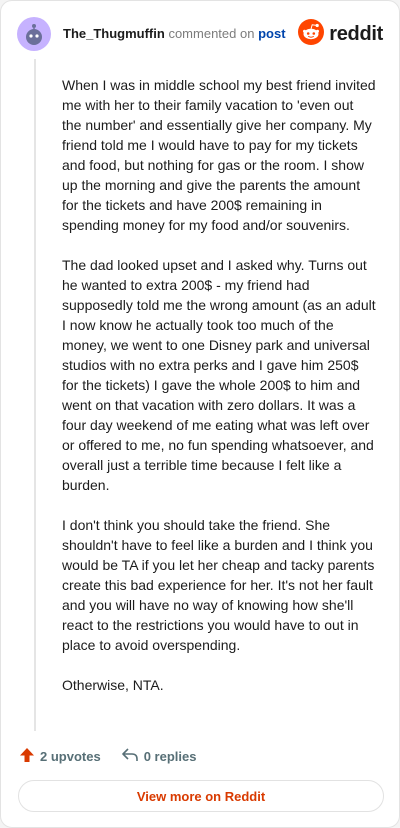 This screenshot has width=400, height=828. I want to click on comment-header: The_Thugmuffin commented on post reddit, so click(200, 34).